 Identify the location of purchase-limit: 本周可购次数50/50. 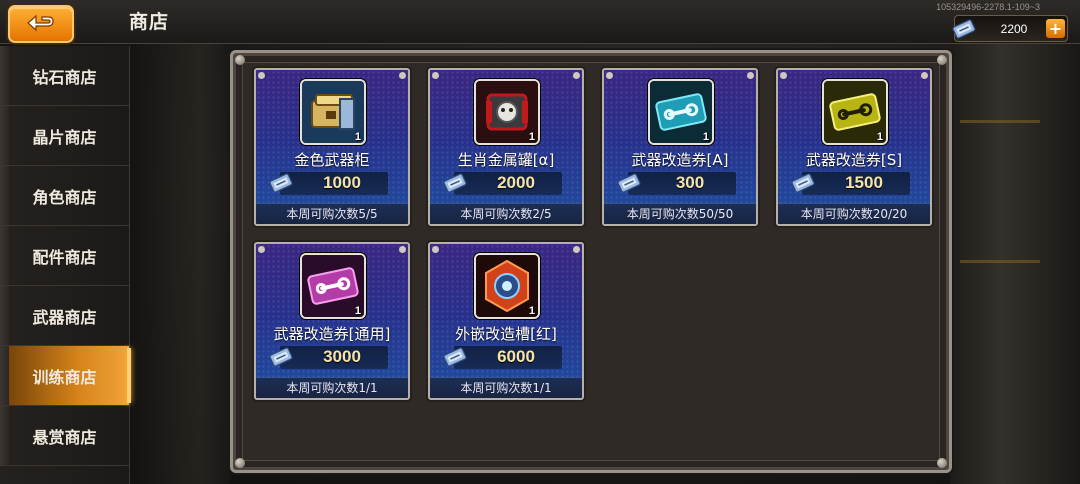
(680, 213).